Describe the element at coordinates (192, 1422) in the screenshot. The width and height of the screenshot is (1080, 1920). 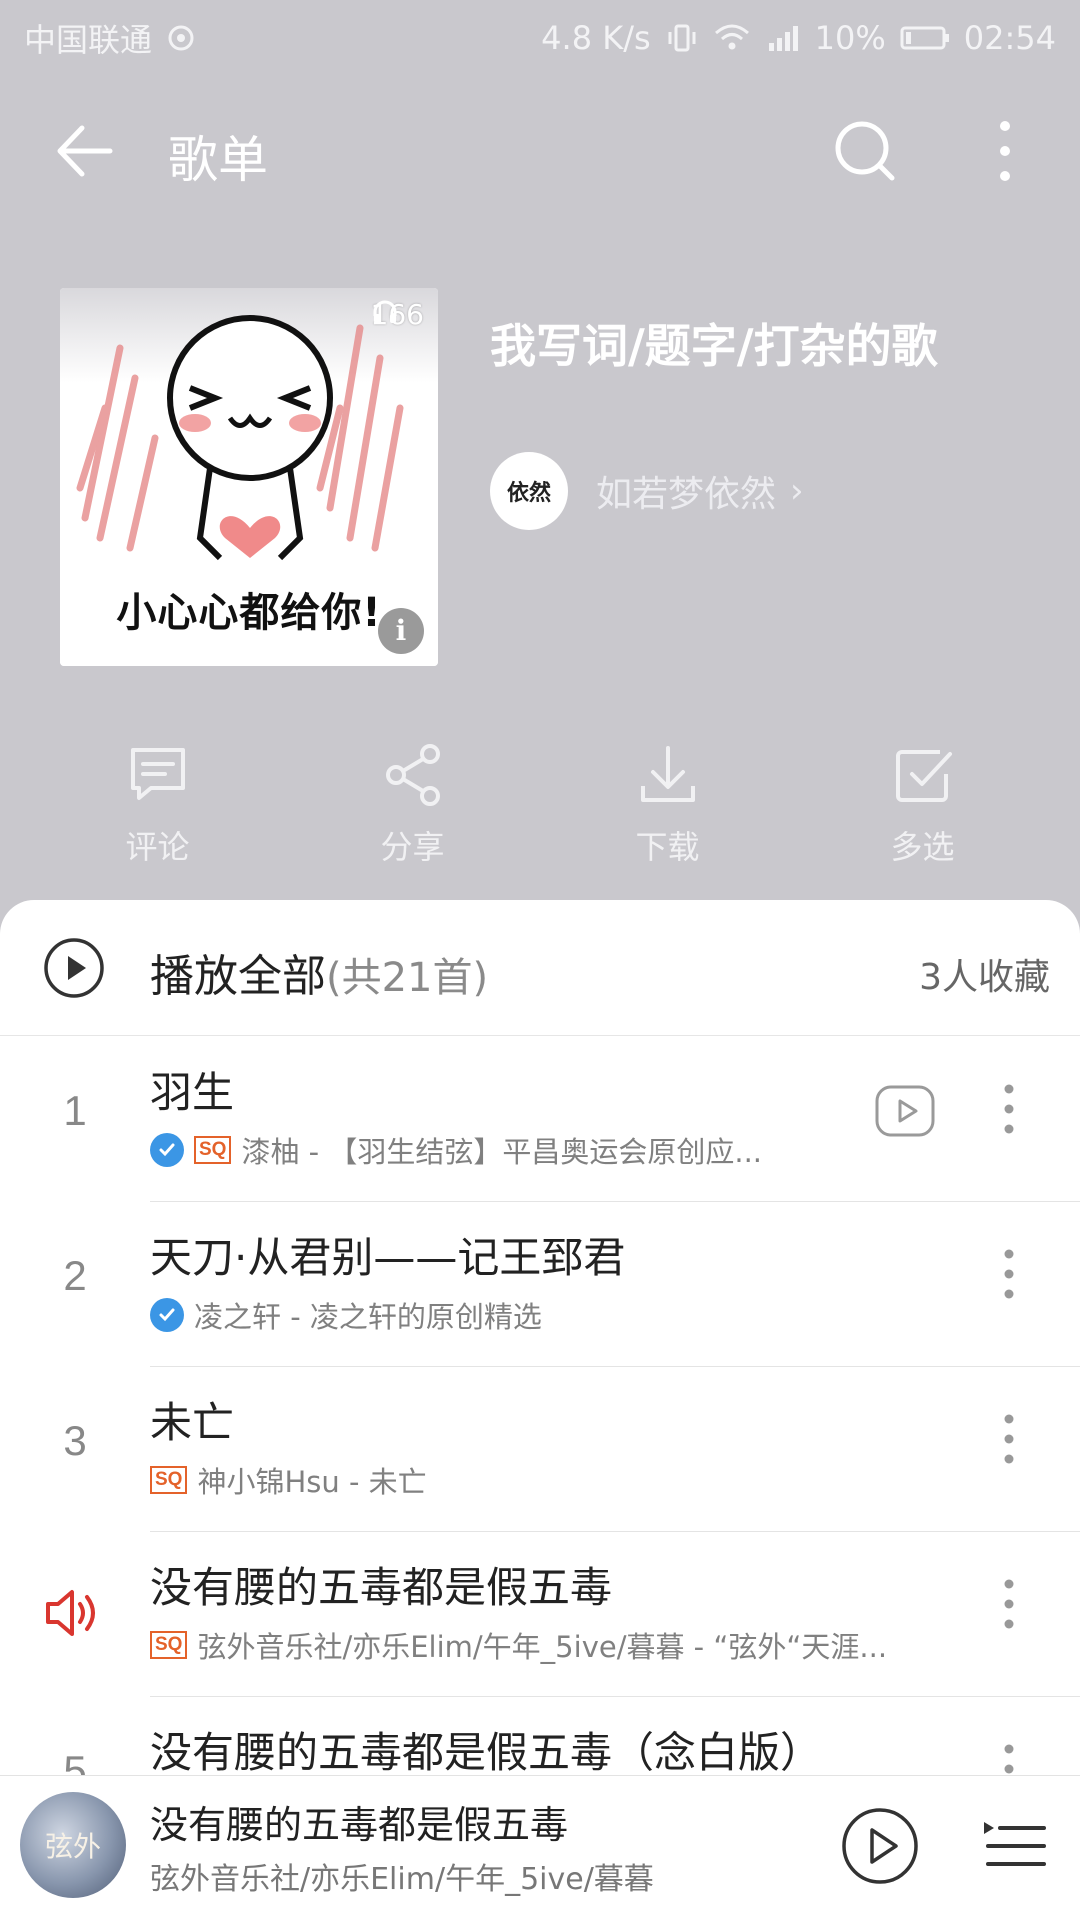
I see `song-title: 未亡` at that location.